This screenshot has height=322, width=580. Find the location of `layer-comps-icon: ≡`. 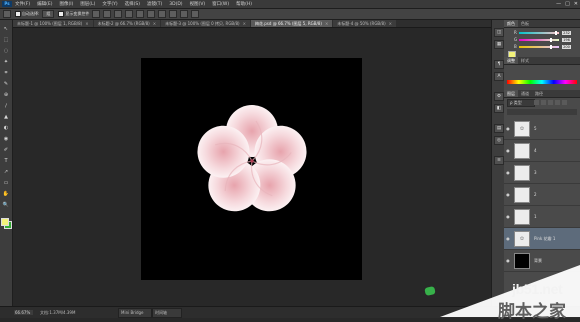

layer-comps-icon: ≡ is located at coordinates (499, 160).